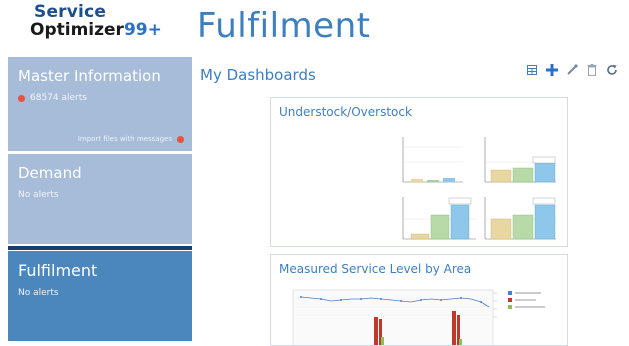 The image size is (629, 346). What do you see at coordinates (432, 160) in the screenshot?
I see `mini-chart-top-left` at bounding box center [432, 160].